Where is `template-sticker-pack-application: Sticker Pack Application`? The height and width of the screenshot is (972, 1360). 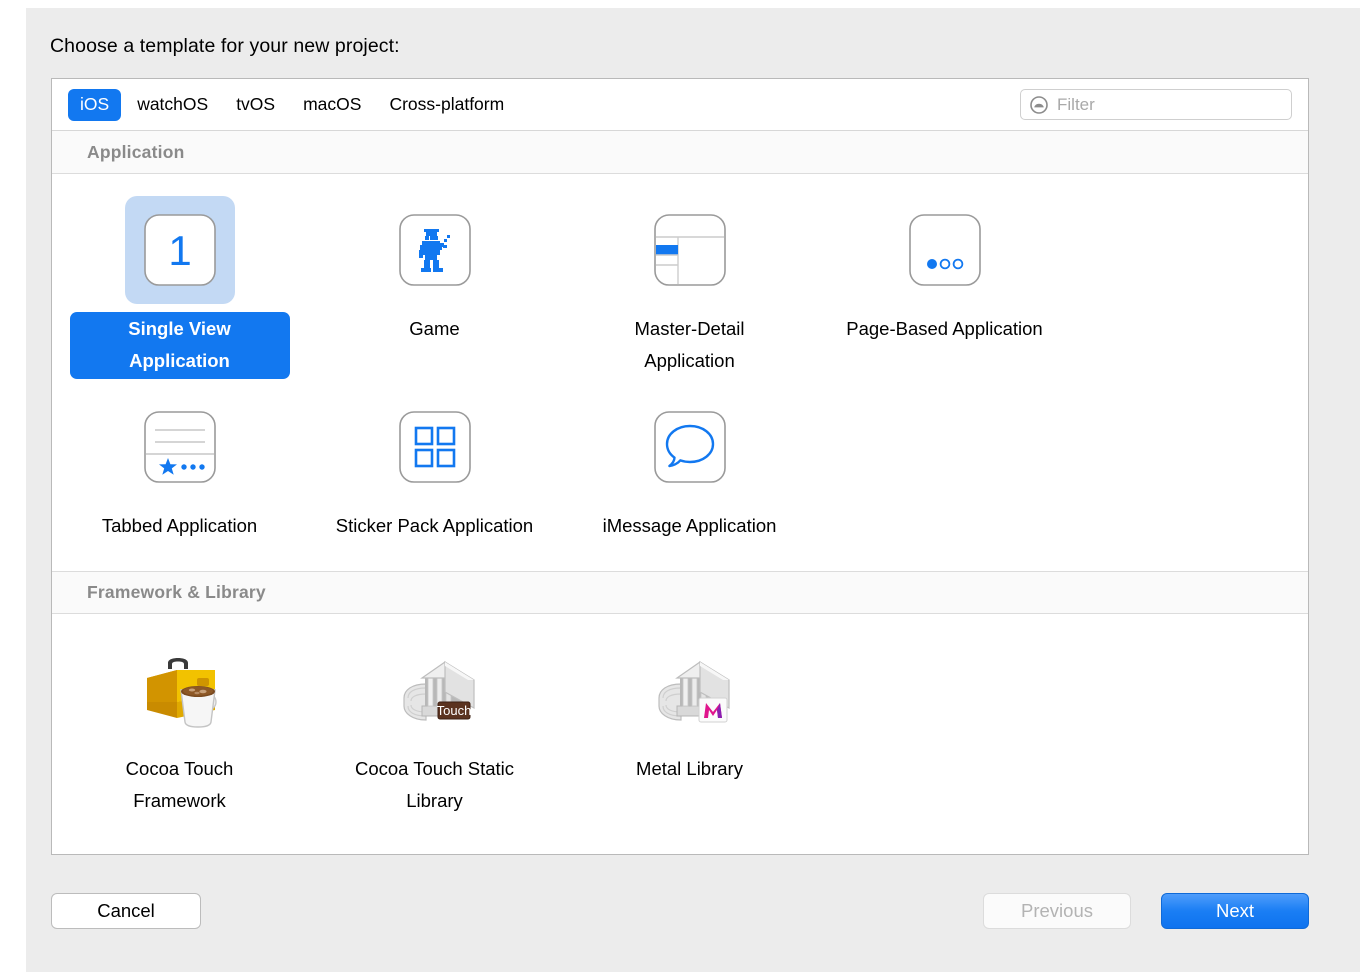 template-sticker-pack-application: Sticker Pack Application is located at coordinates (434, 465).